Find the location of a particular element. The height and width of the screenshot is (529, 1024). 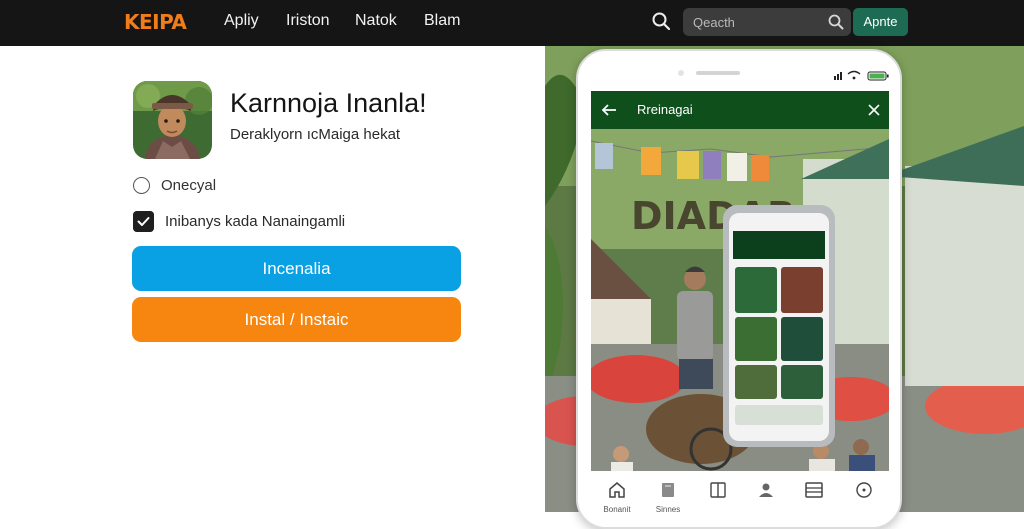

nav-link-natok: Natok is located at coordinates (376, 21).